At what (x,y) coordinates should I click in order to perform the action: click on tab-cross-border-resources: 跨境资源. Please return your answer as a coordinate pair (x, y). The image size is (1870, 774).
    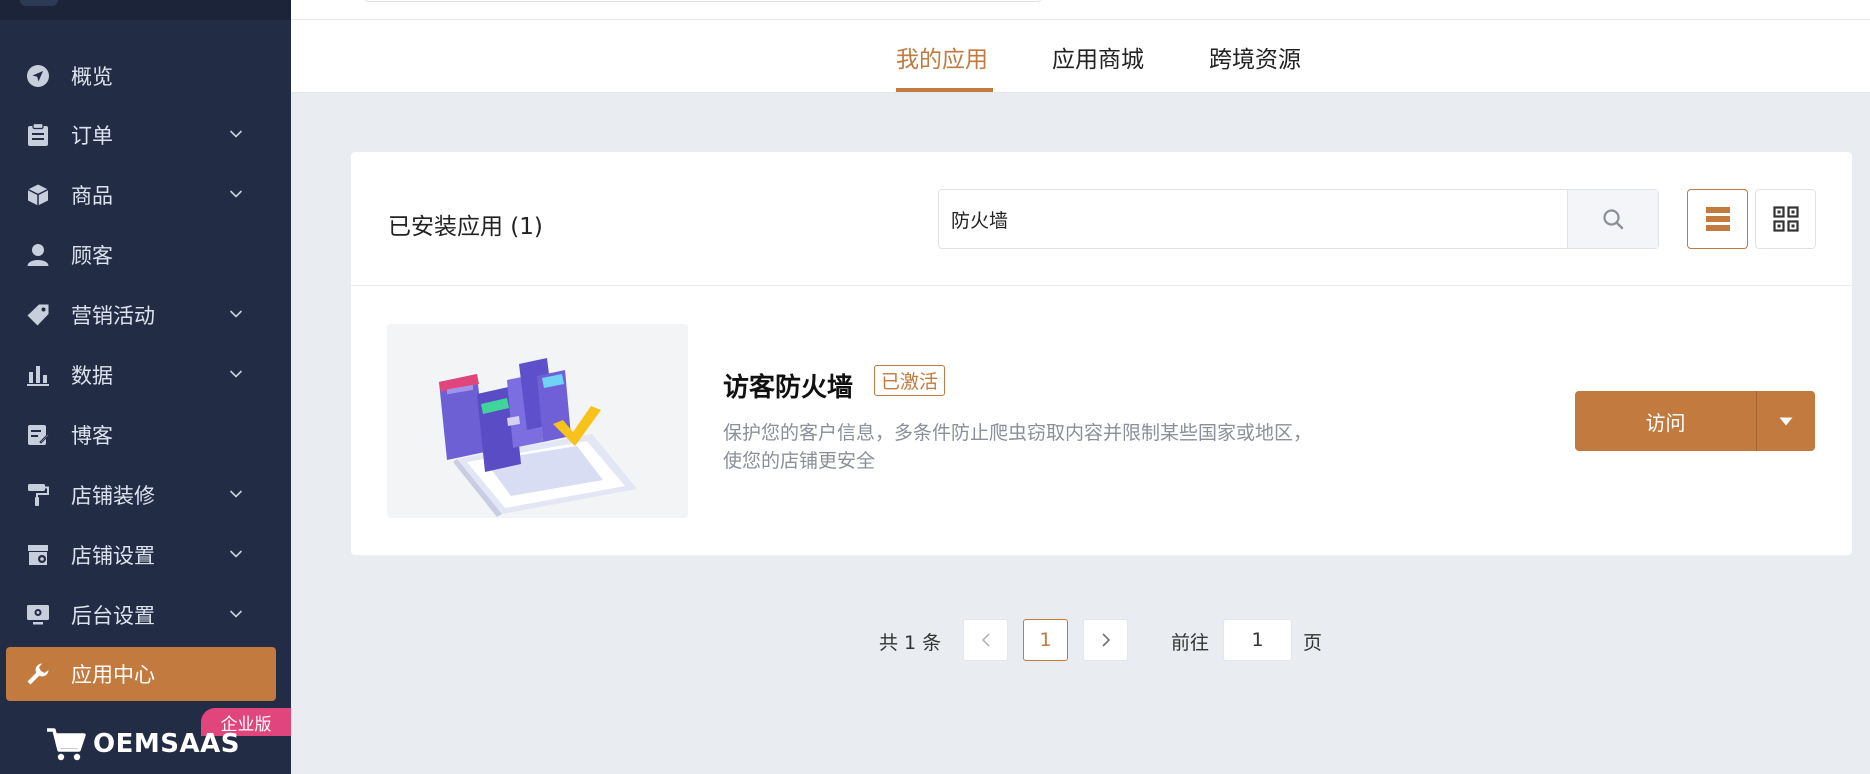
    Looking at the image, I should click on (1255, 57).